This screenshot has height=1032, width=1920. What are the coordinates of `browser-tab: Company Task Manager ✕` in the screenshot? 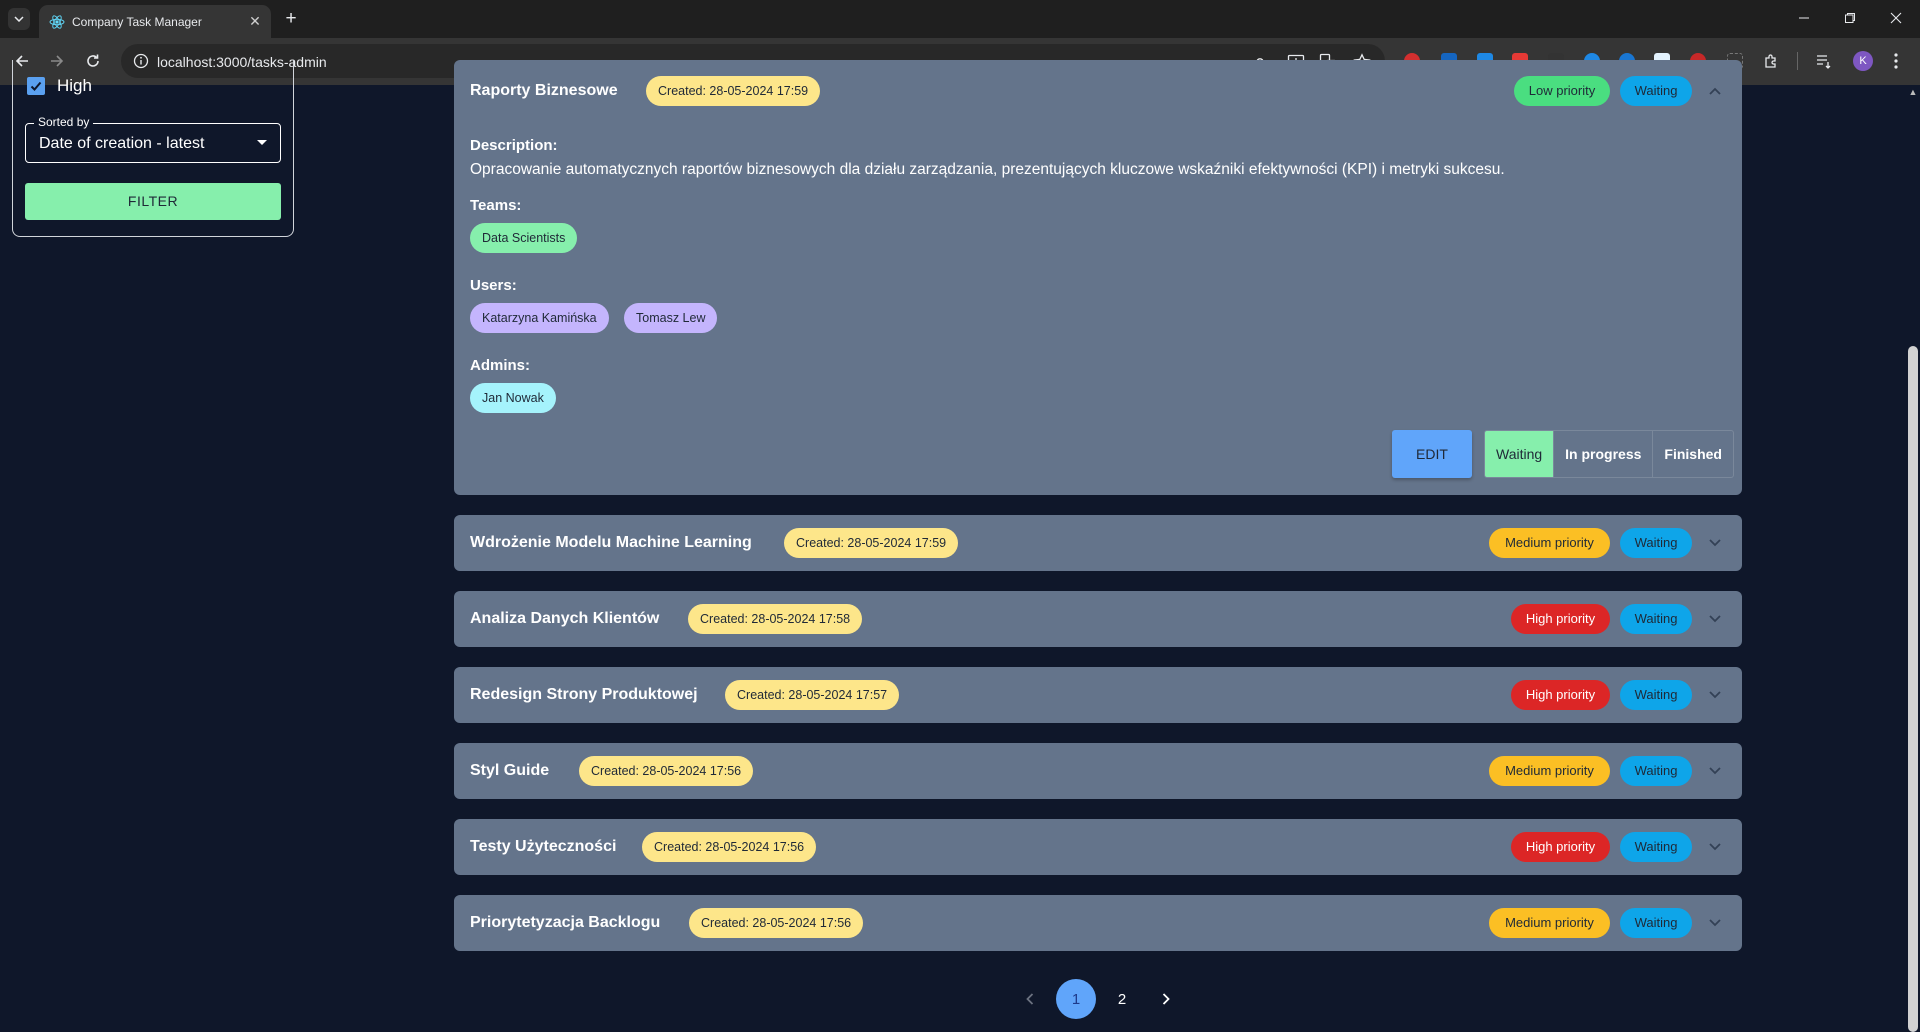 It's located at (155, 21).